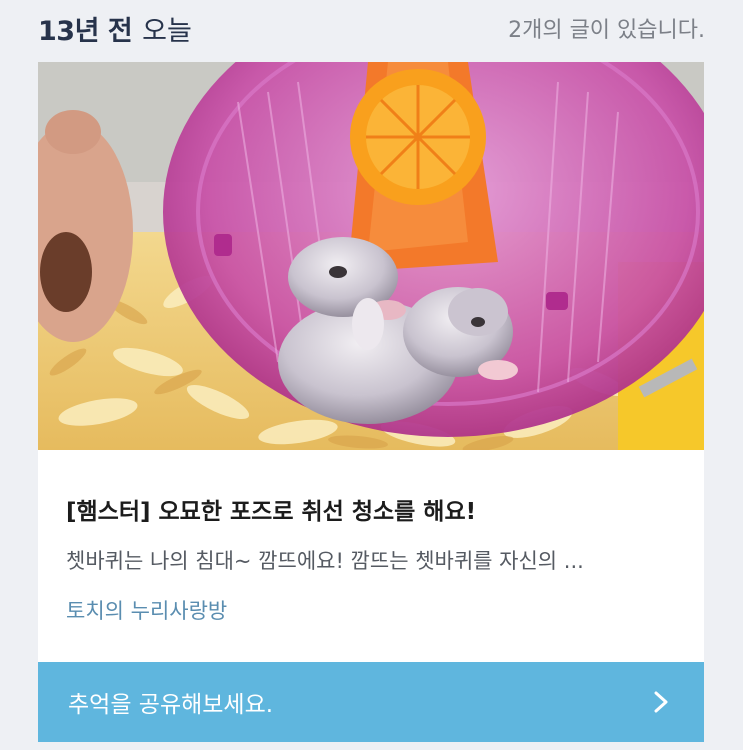  Describe the element at coordinates (661, 702) in the screenshot. I see `chevron-right-icon` at that location.